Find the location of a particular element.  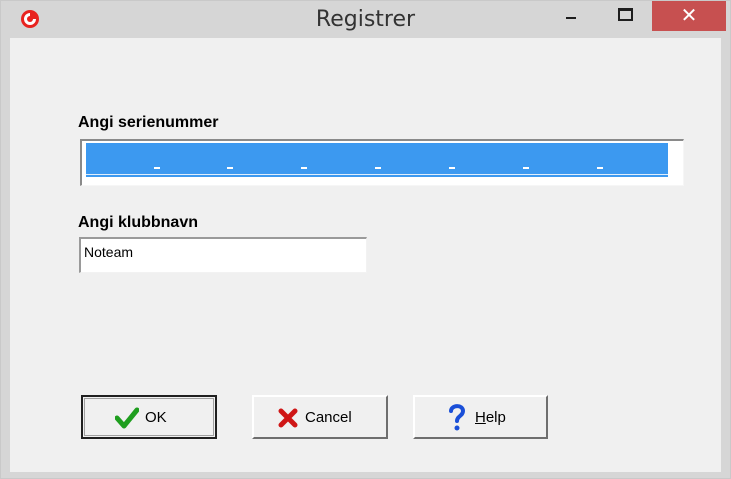

help-button: Help is located at coordinates (480, 417).